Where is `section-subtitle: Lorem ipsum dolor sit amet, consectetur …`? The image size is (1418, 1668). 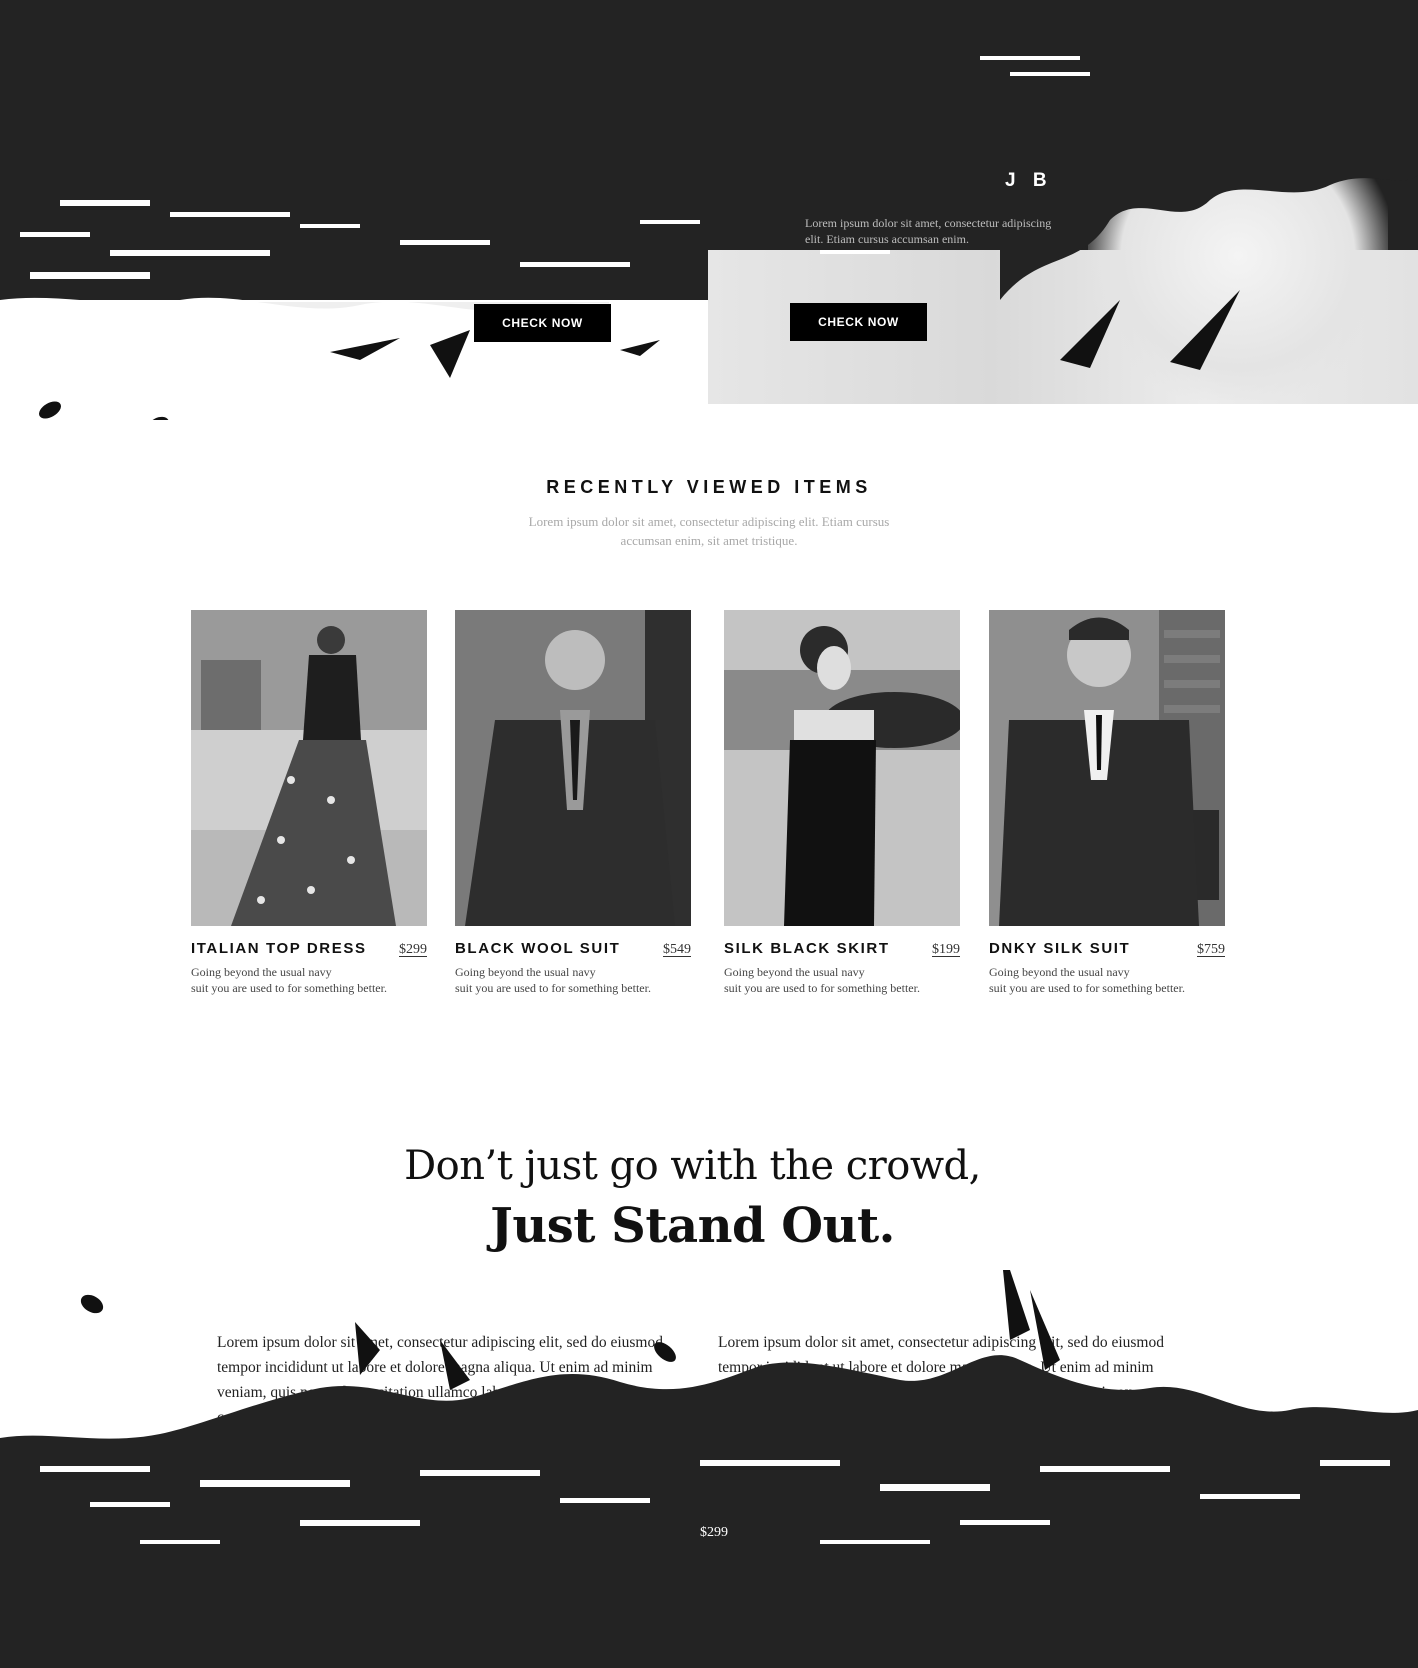 section-subtitle: Lorem ipsum dolor sit amet, consectetur … is located at coordinates (709, 531).